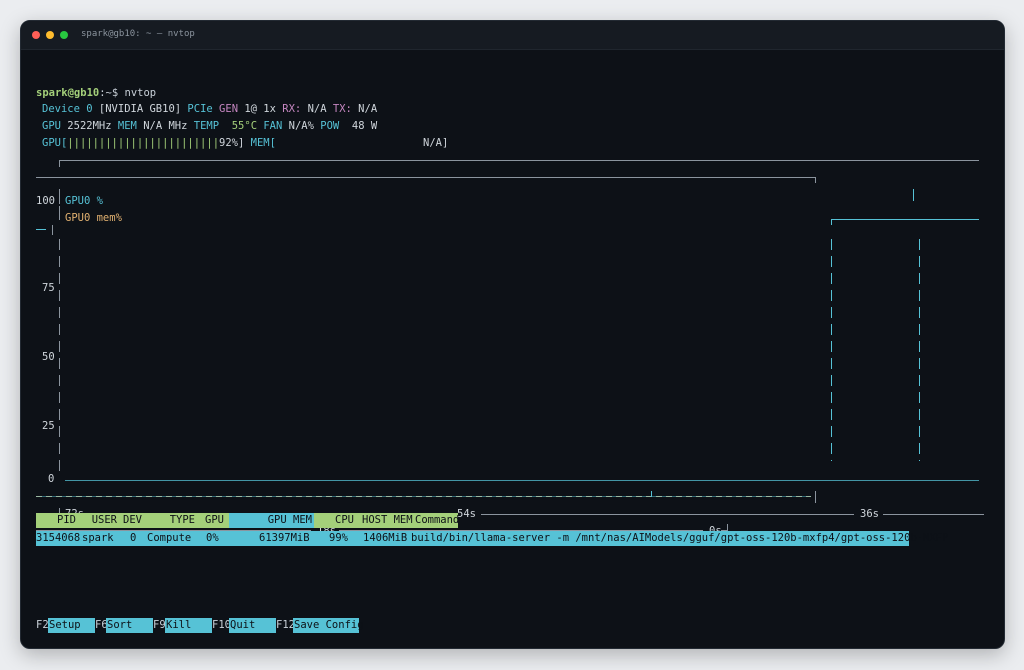 The image size is (1024, 670). Describe the element at coordinates (98, 538) in the screenshot. I see `row-user: spark` at that location.